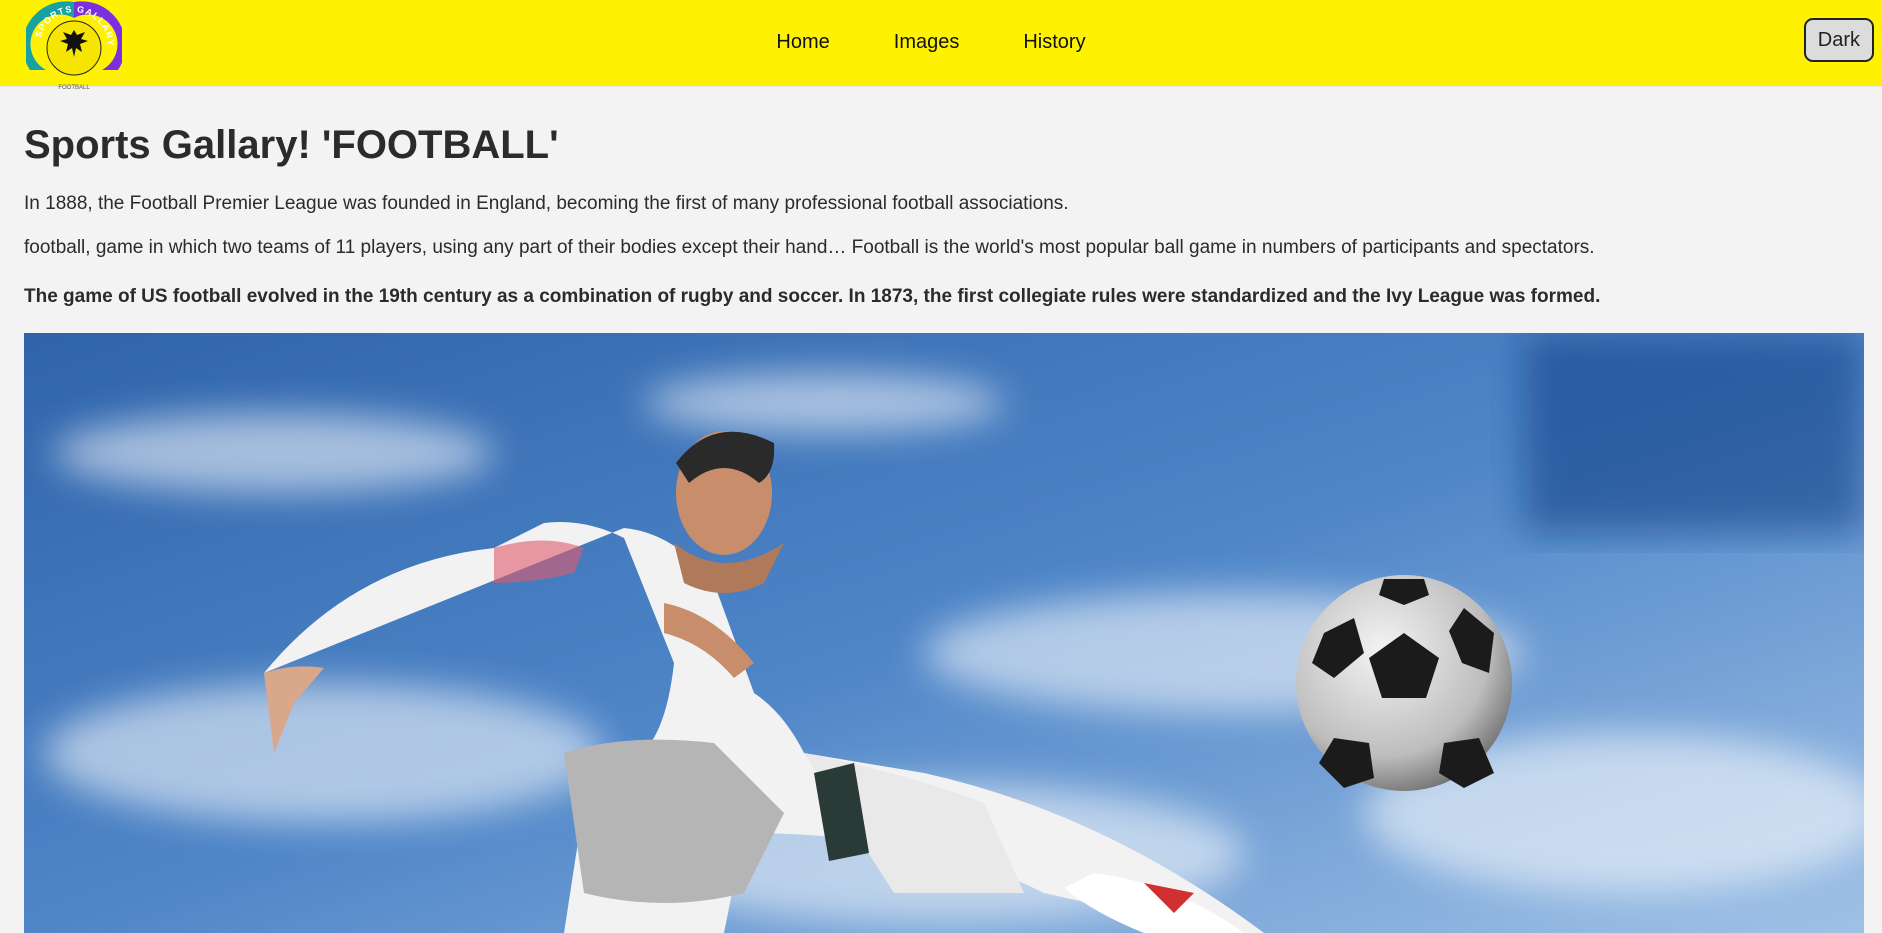  Describe the element at coordinates (74, 88) in the screenshot. I see `logo-subtext: FOOTBALL` at that location.